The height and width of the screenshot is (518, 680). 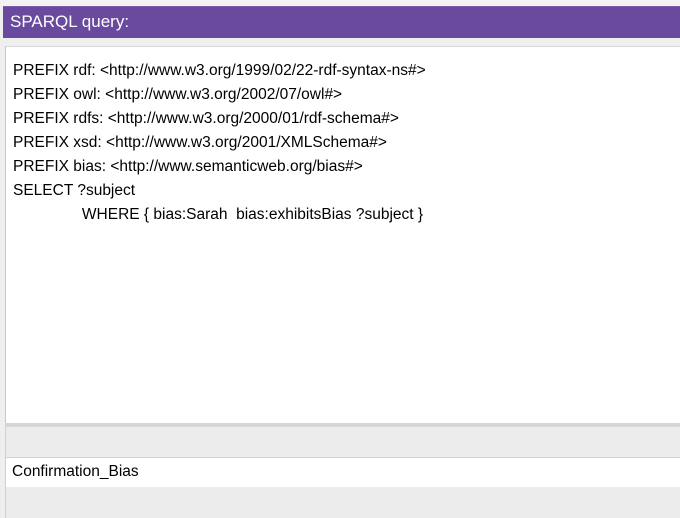 I want to click on results-cell-subject: Confirmation_Bias, so click(x=75, y=472).